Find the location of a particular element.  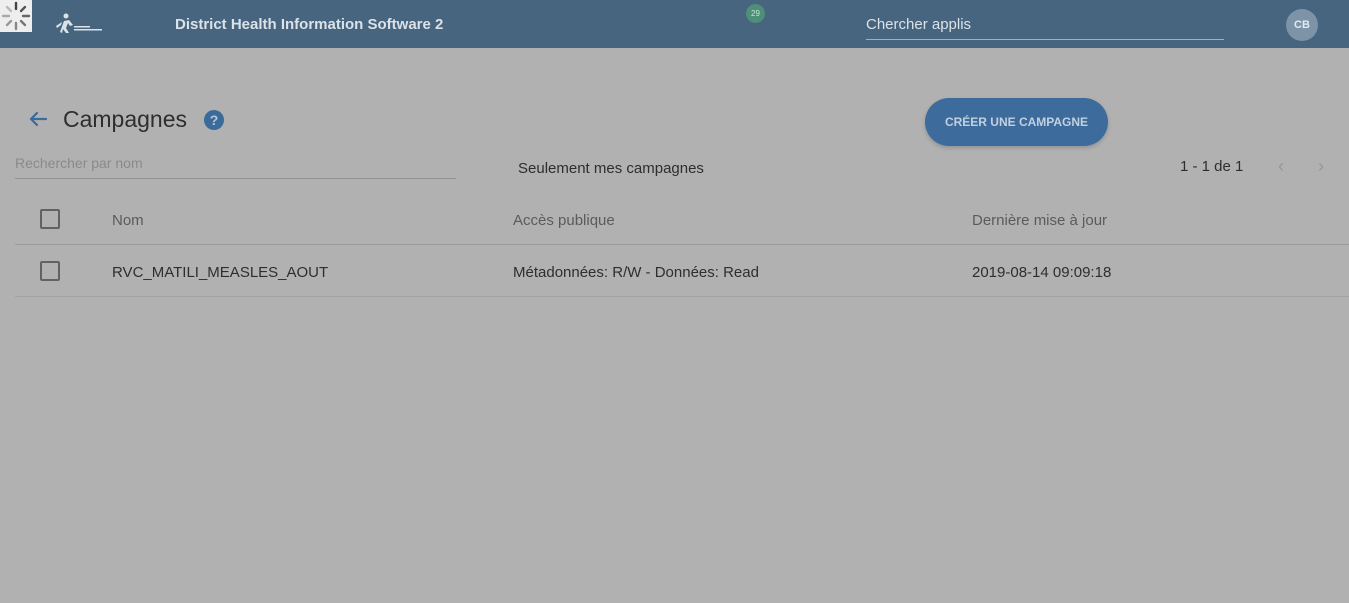

user-avatar: CB is located at coordinates (1302, 25).